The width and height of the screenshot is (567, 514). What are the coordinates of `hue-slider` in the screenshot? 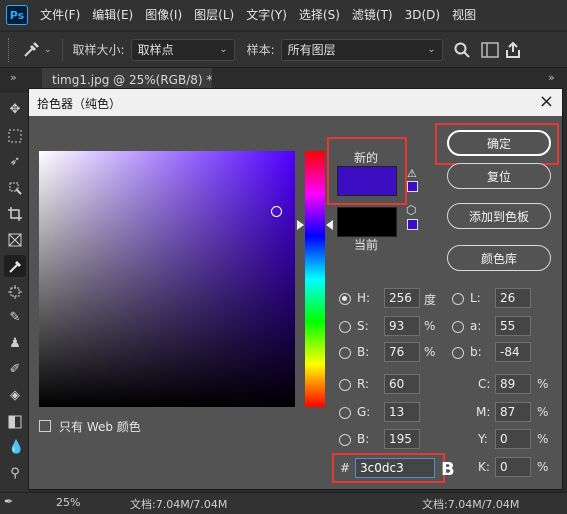 It's located at (315, 279).